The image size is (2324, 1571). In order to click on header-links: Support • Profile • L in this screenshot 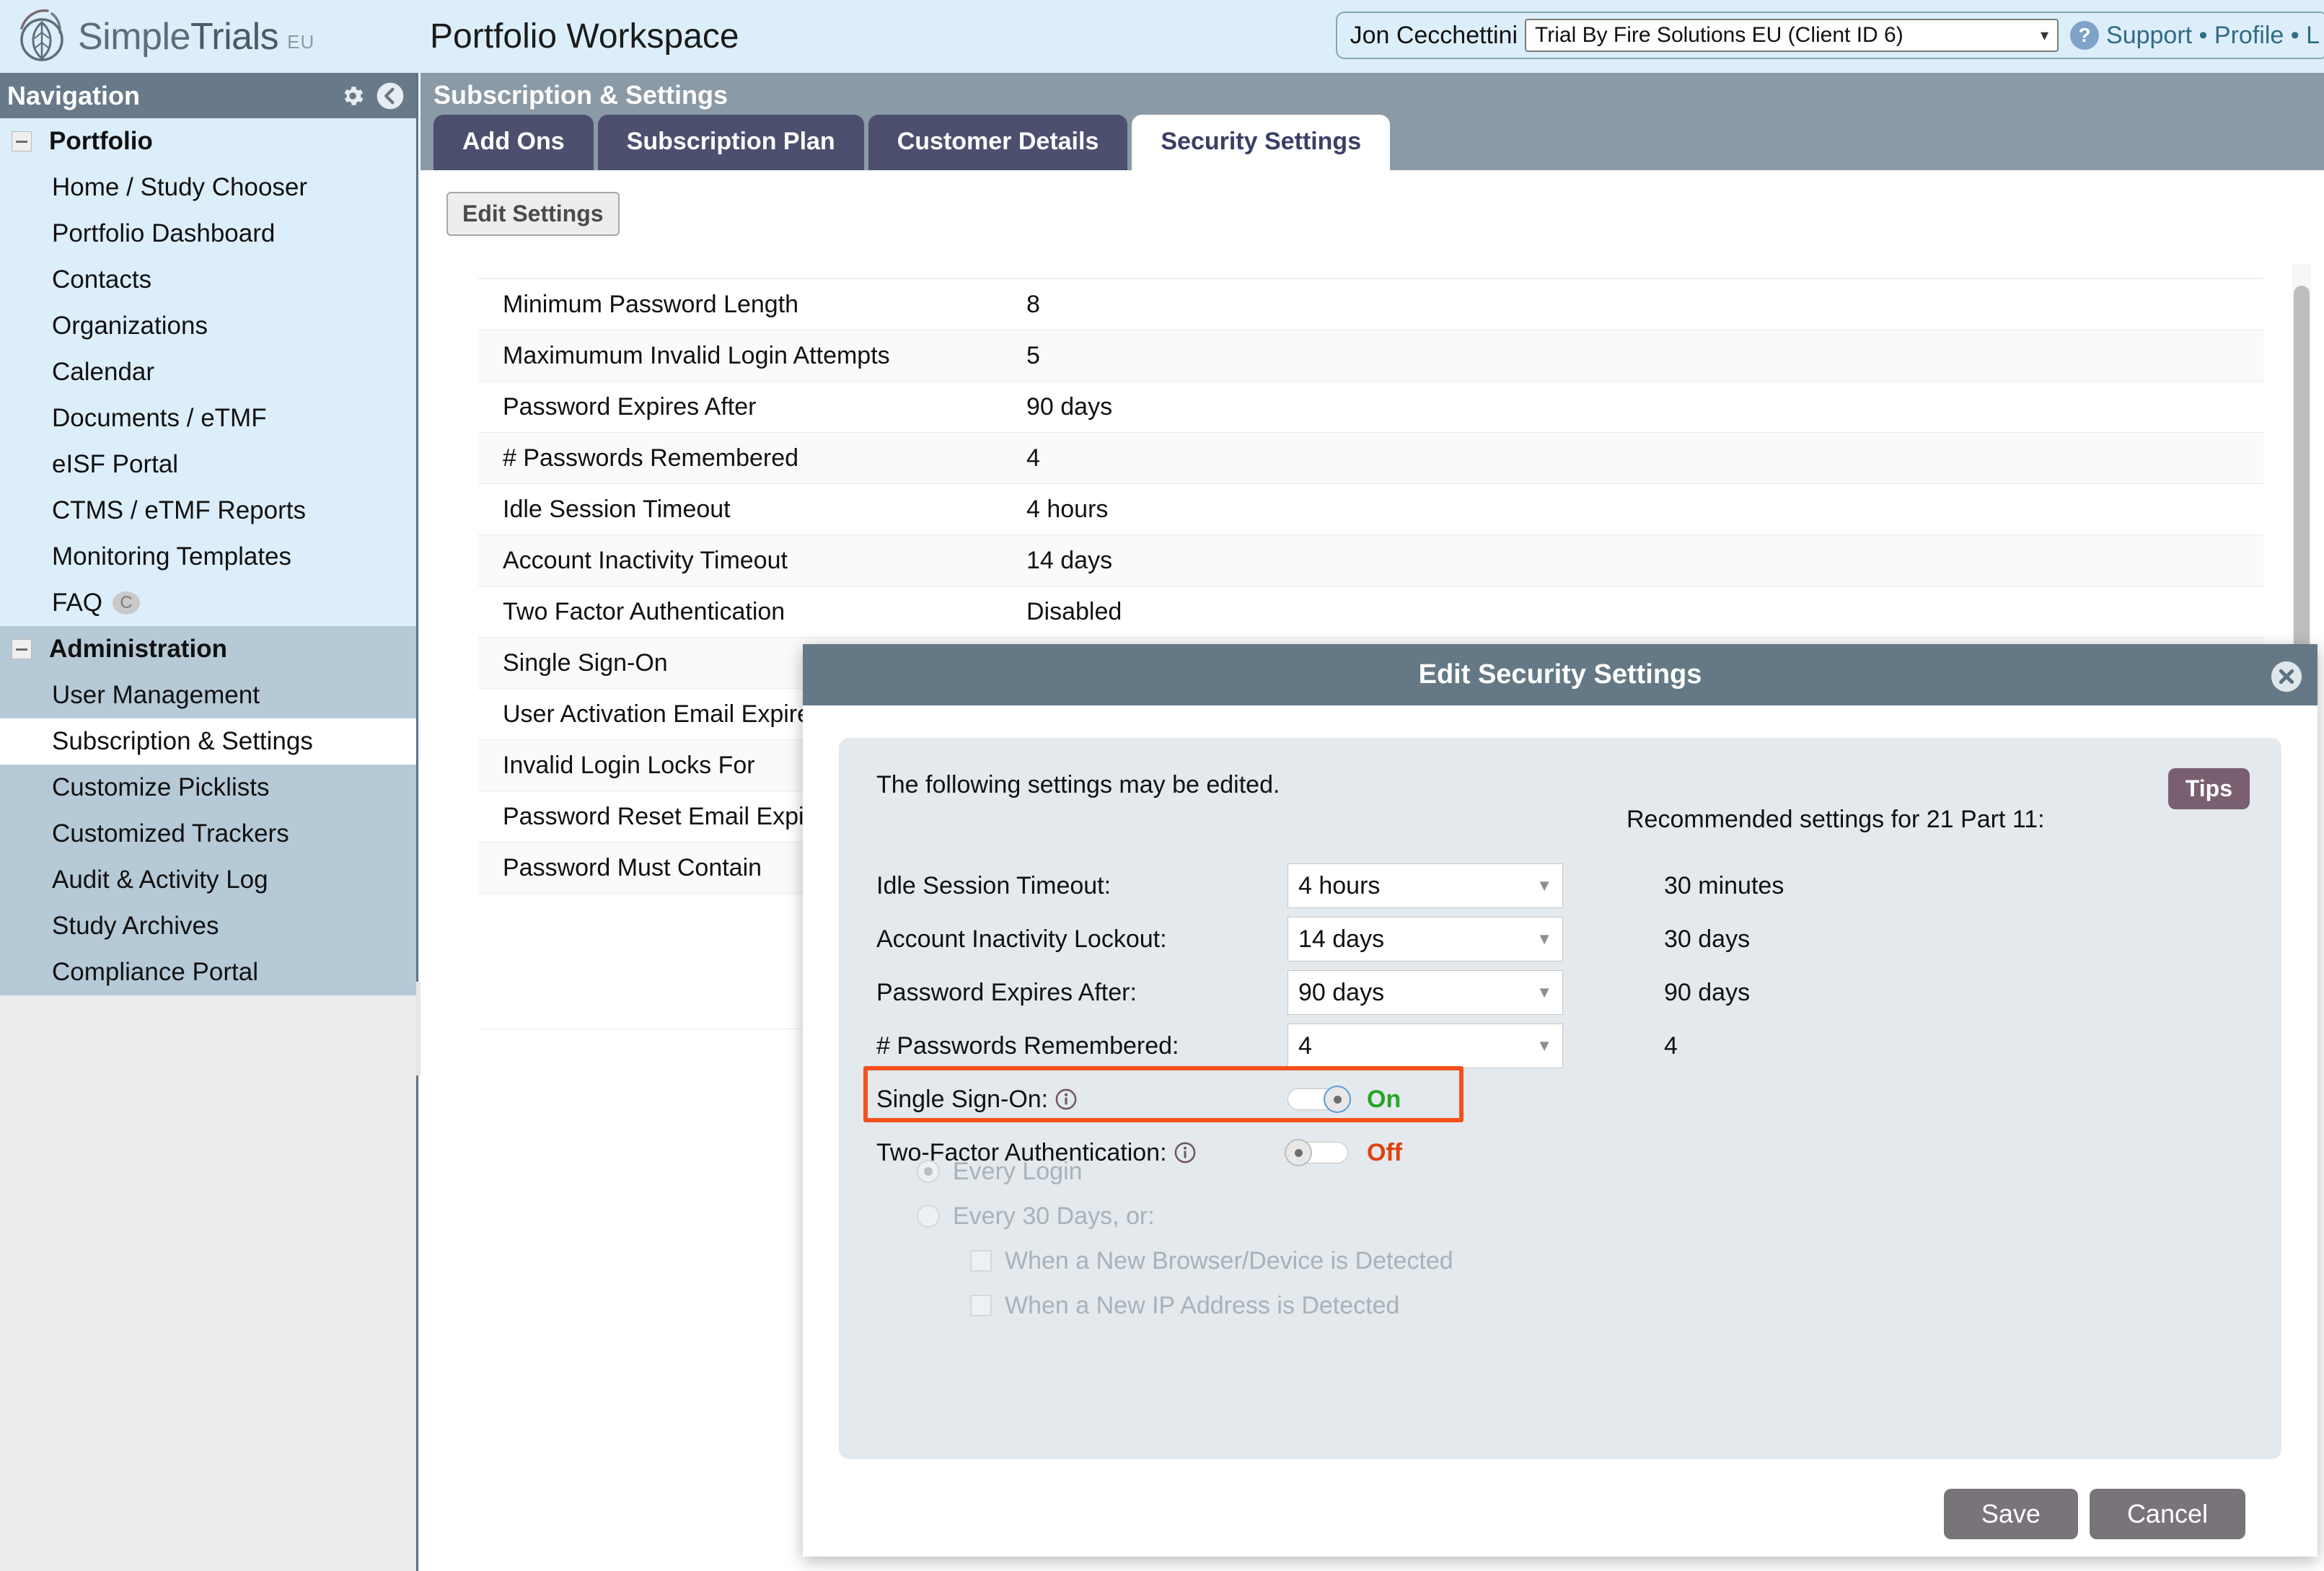, I will do `click(2213, 36)`.